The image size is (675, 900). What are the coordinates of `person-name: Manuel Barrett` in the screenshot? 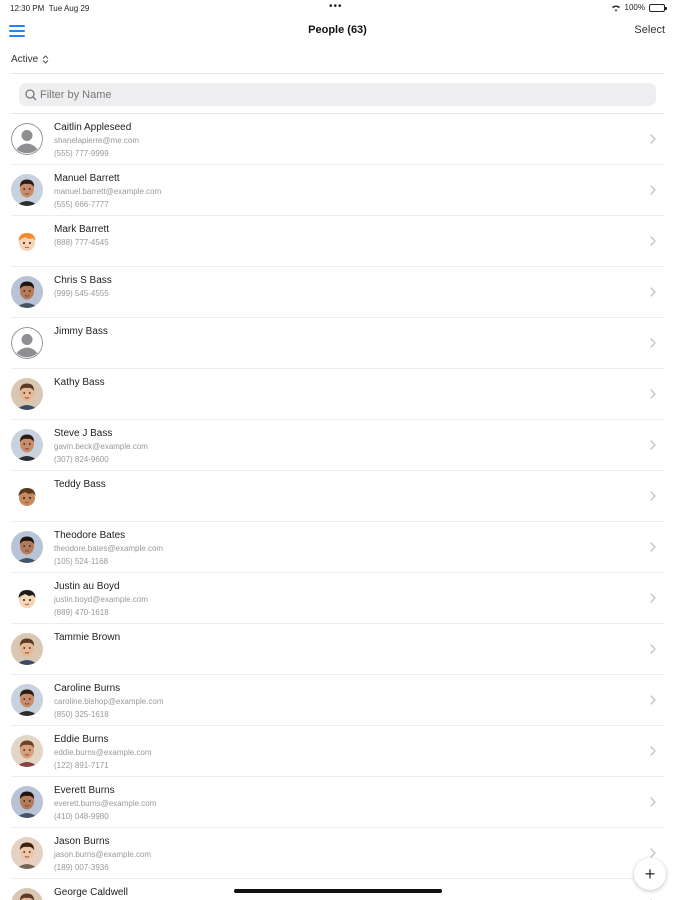 It's located at (87, 178).